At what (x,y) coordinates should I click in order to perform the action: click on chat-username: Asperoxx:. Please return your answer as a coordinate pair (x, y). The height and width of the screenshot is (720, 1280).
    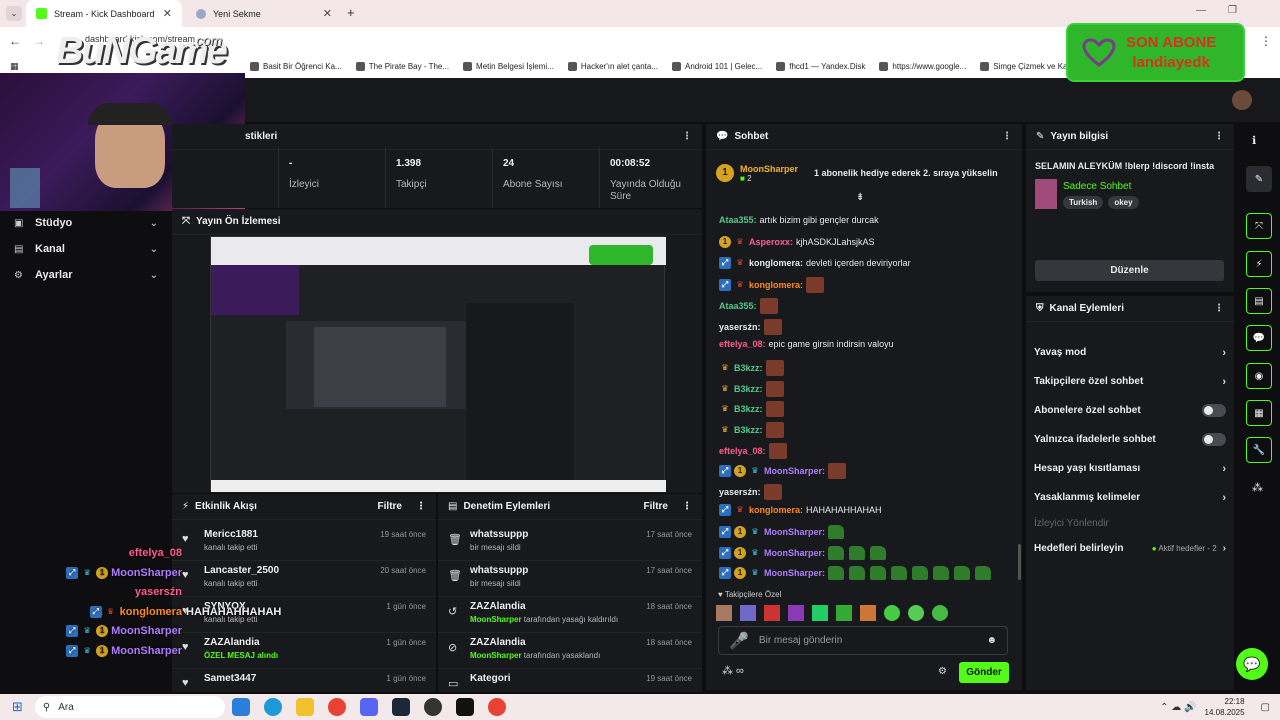
    Looking at the image, I should click on (771, 242).